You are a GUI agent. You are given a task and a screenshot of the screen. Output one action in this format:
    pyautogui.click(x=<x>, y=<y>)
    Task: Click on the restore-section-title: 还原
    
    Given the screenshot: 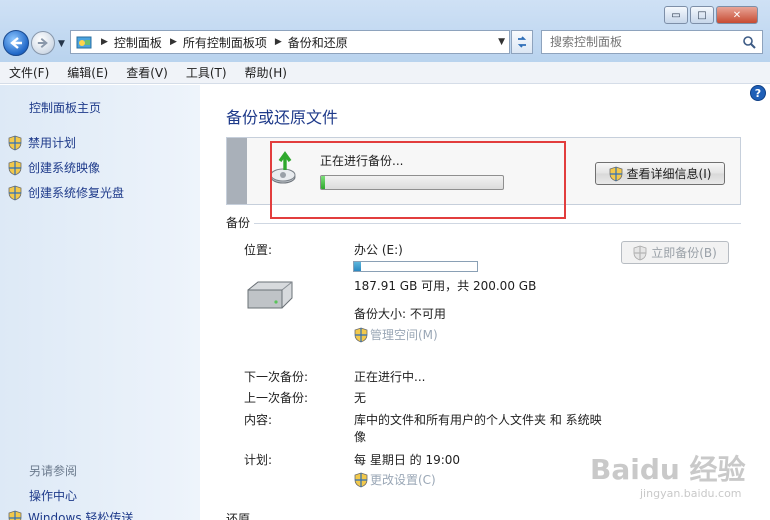 What is the action you would take?
    pyautogui.click(x=238, y=516)
    